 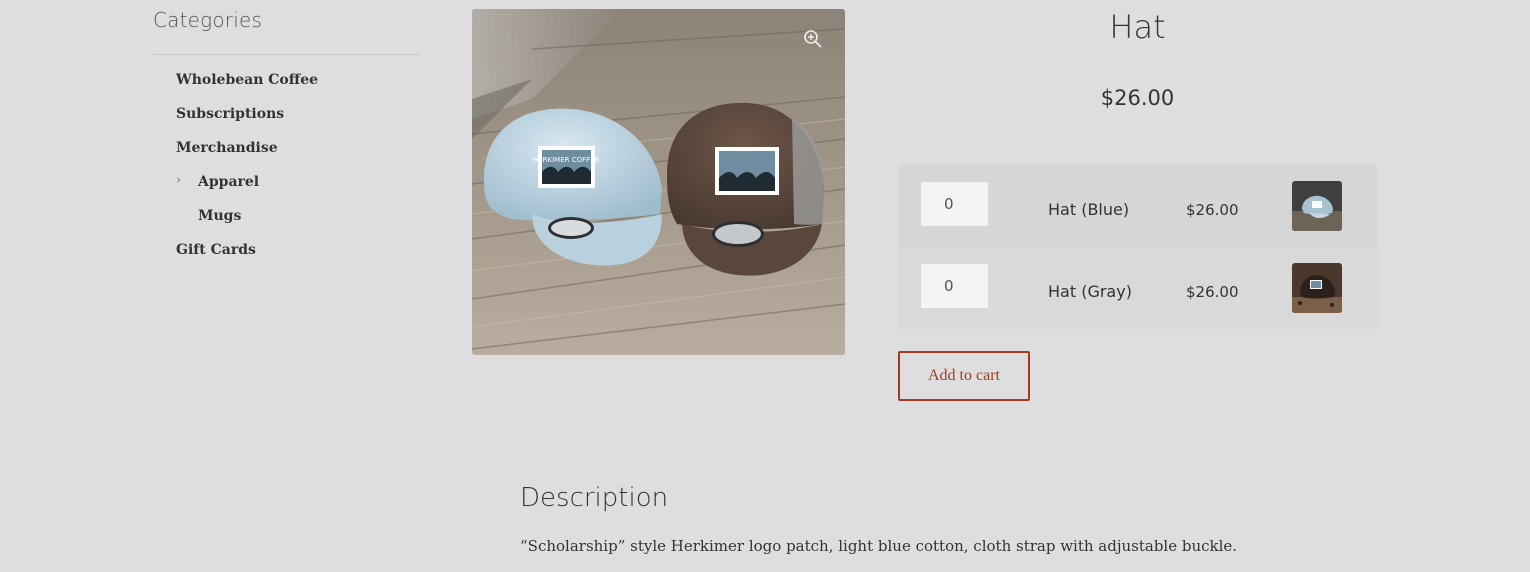 What do you see at coordinates (1137, 288) in the screenshot?
I see `variant-row: Hat (Gray) $26.00` at bounding box center [1137, 288].